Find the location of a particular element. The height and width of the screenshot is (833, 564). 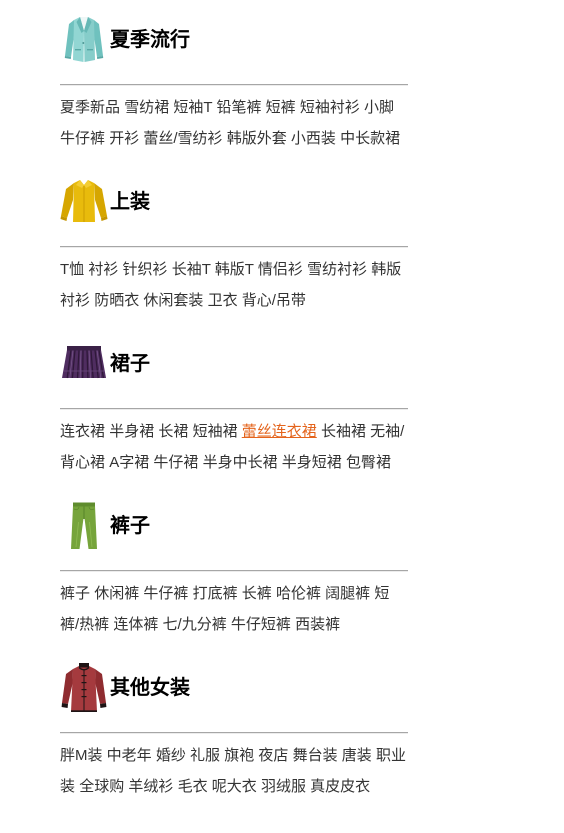

section-title: 裤子 is located at coordinates (130, 526).